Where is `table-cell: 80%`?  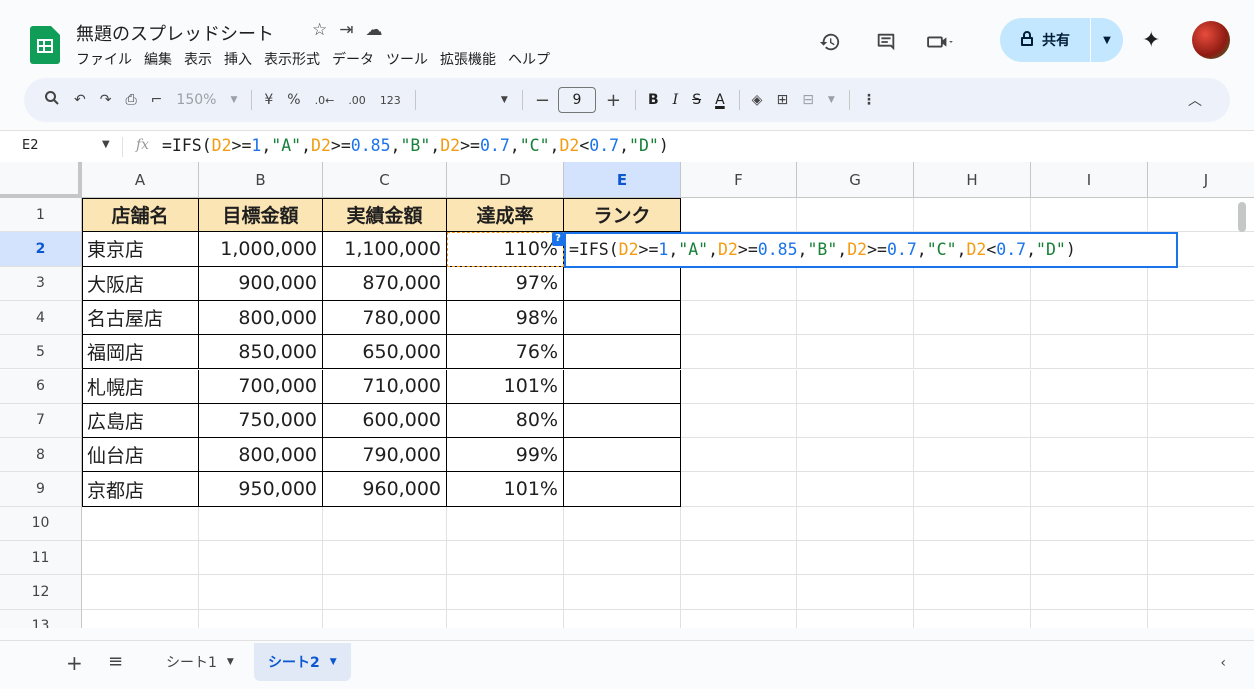 table-cell: 80% is located at coordinates (505, 421).